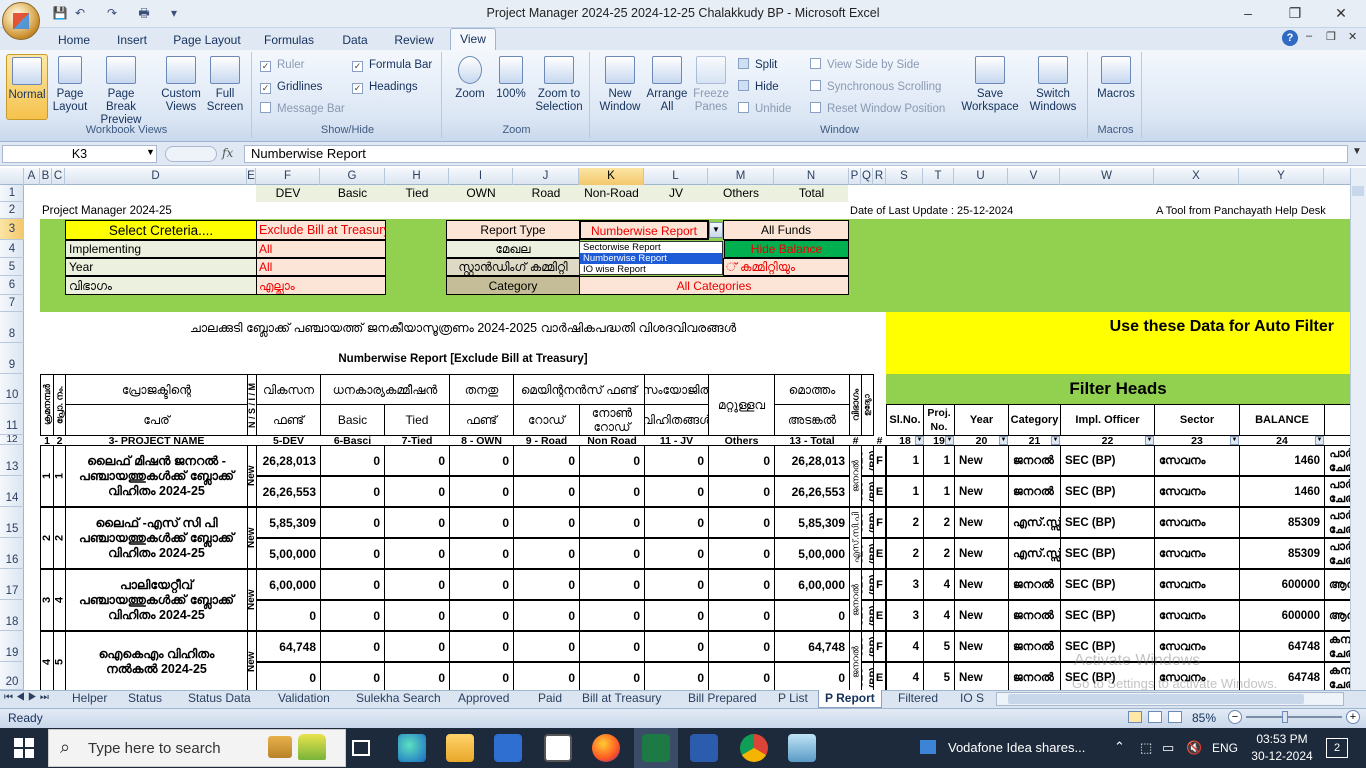 The image size is (1366, 768). What do you see at coordinates (611, 176) in the screenshot?
I see `column-header: K` at bounding box center [611, 176].